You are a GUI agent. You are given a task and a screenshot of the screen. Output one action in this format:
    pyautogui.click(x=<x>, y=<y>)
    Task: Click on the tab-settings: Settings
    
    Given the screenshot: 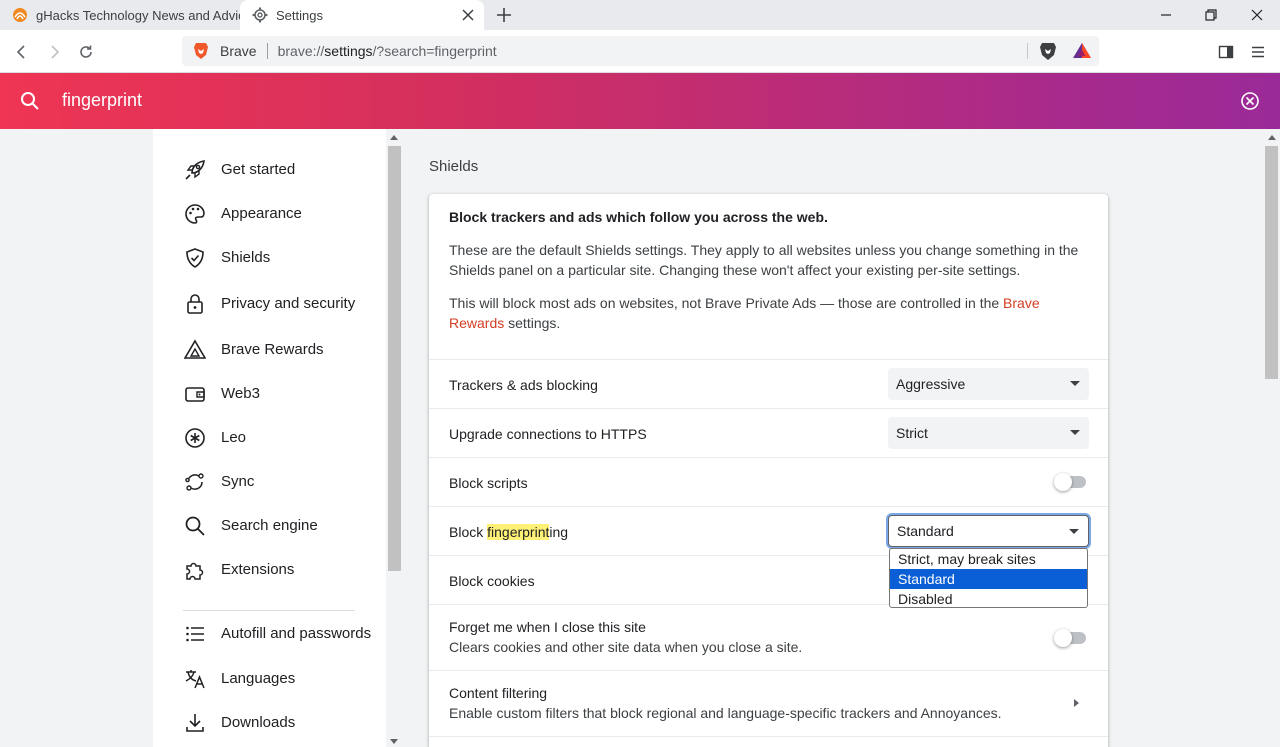 What is the action you would take?
    pyautogui.click(x=362, y=15)
    